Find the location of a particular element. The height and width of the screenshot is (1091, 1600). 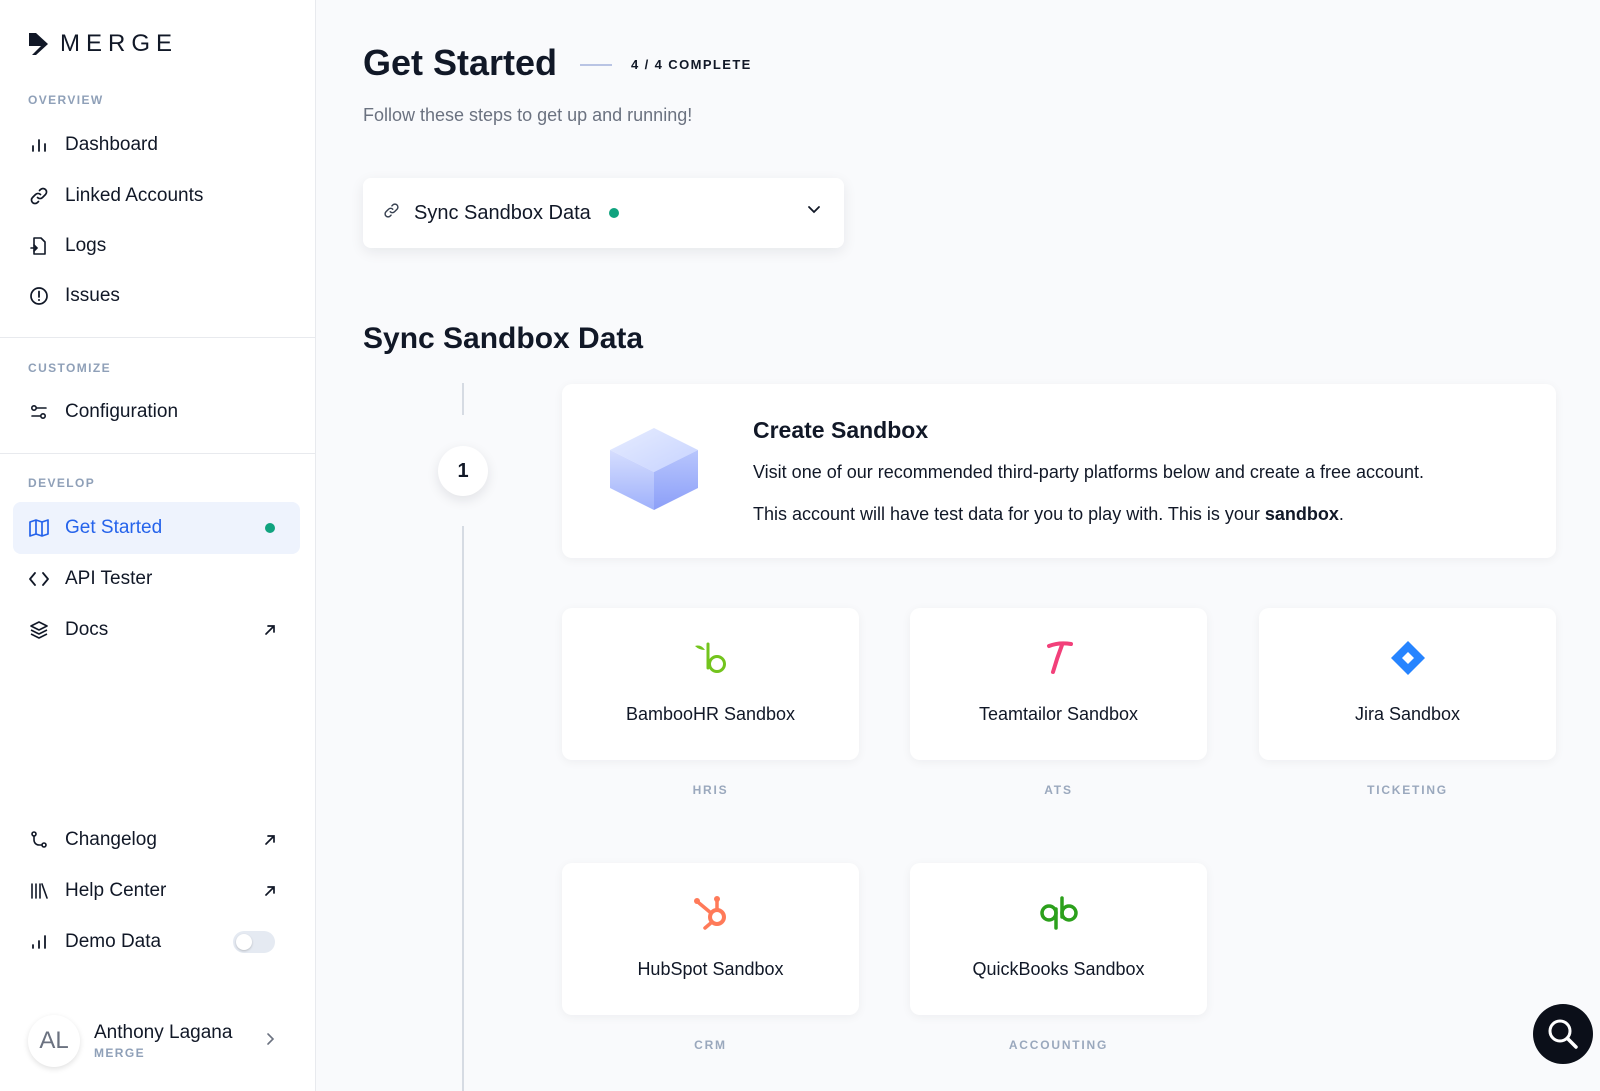

layers-icon is located at coordinates (39, 630).